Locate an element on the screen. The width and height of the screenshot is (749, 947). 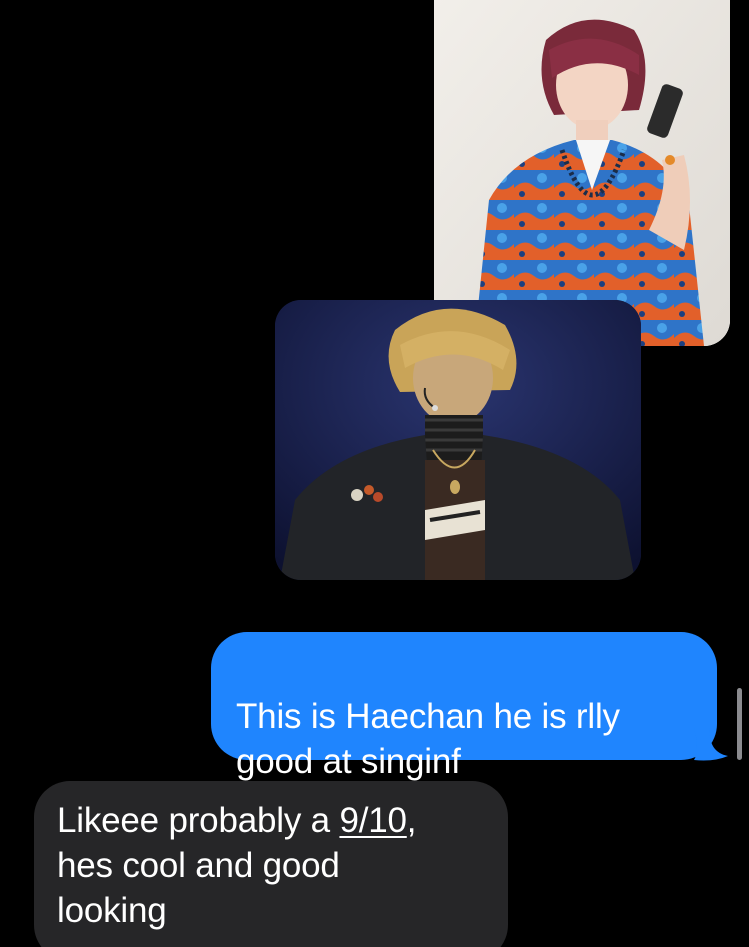
sent-bubble-tail is located at coordinates (711, 744).